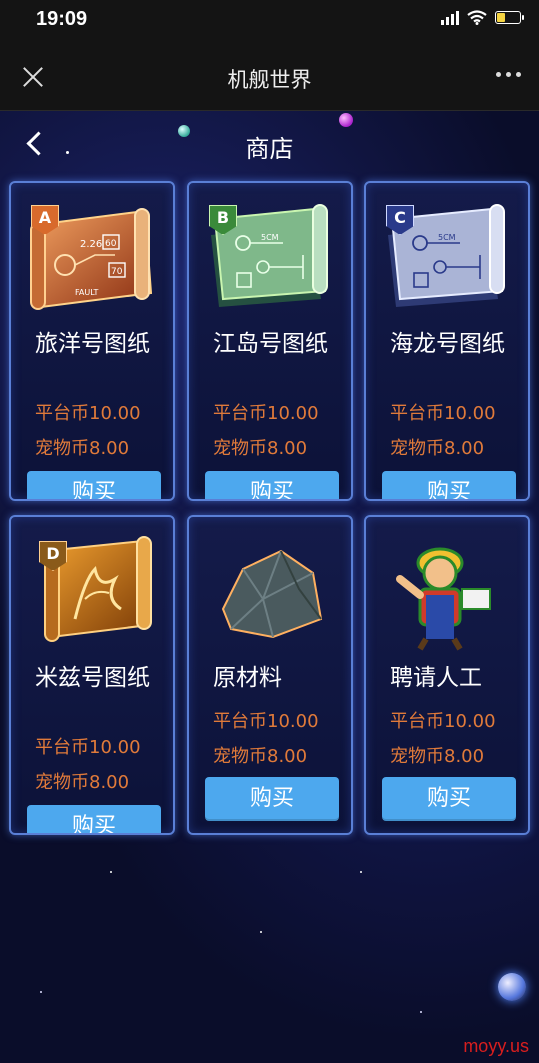 This screenshot has width=539, height=1063. Describe the element at coordinates (92, 344) in the screenshot. I see `item-name: 旅洋号图纸` at that location.